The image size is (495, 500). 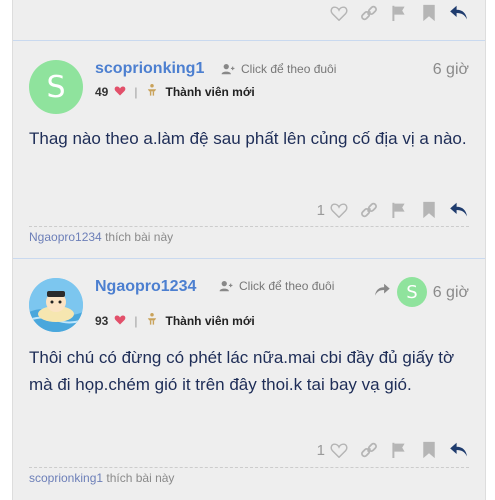 I want to click on likes-summary: scoprionking1 thích bài này, so click(x=249, y=476).